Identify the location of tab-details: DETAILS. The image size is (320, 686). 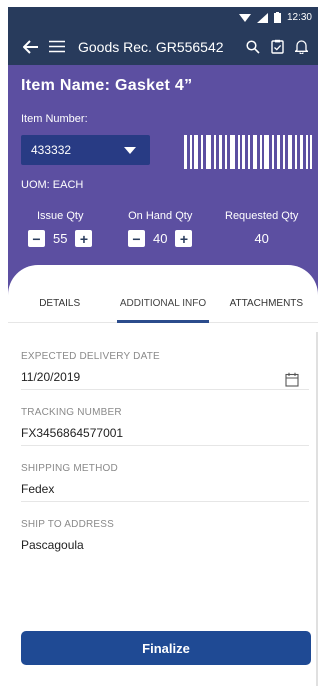
(59, 305).